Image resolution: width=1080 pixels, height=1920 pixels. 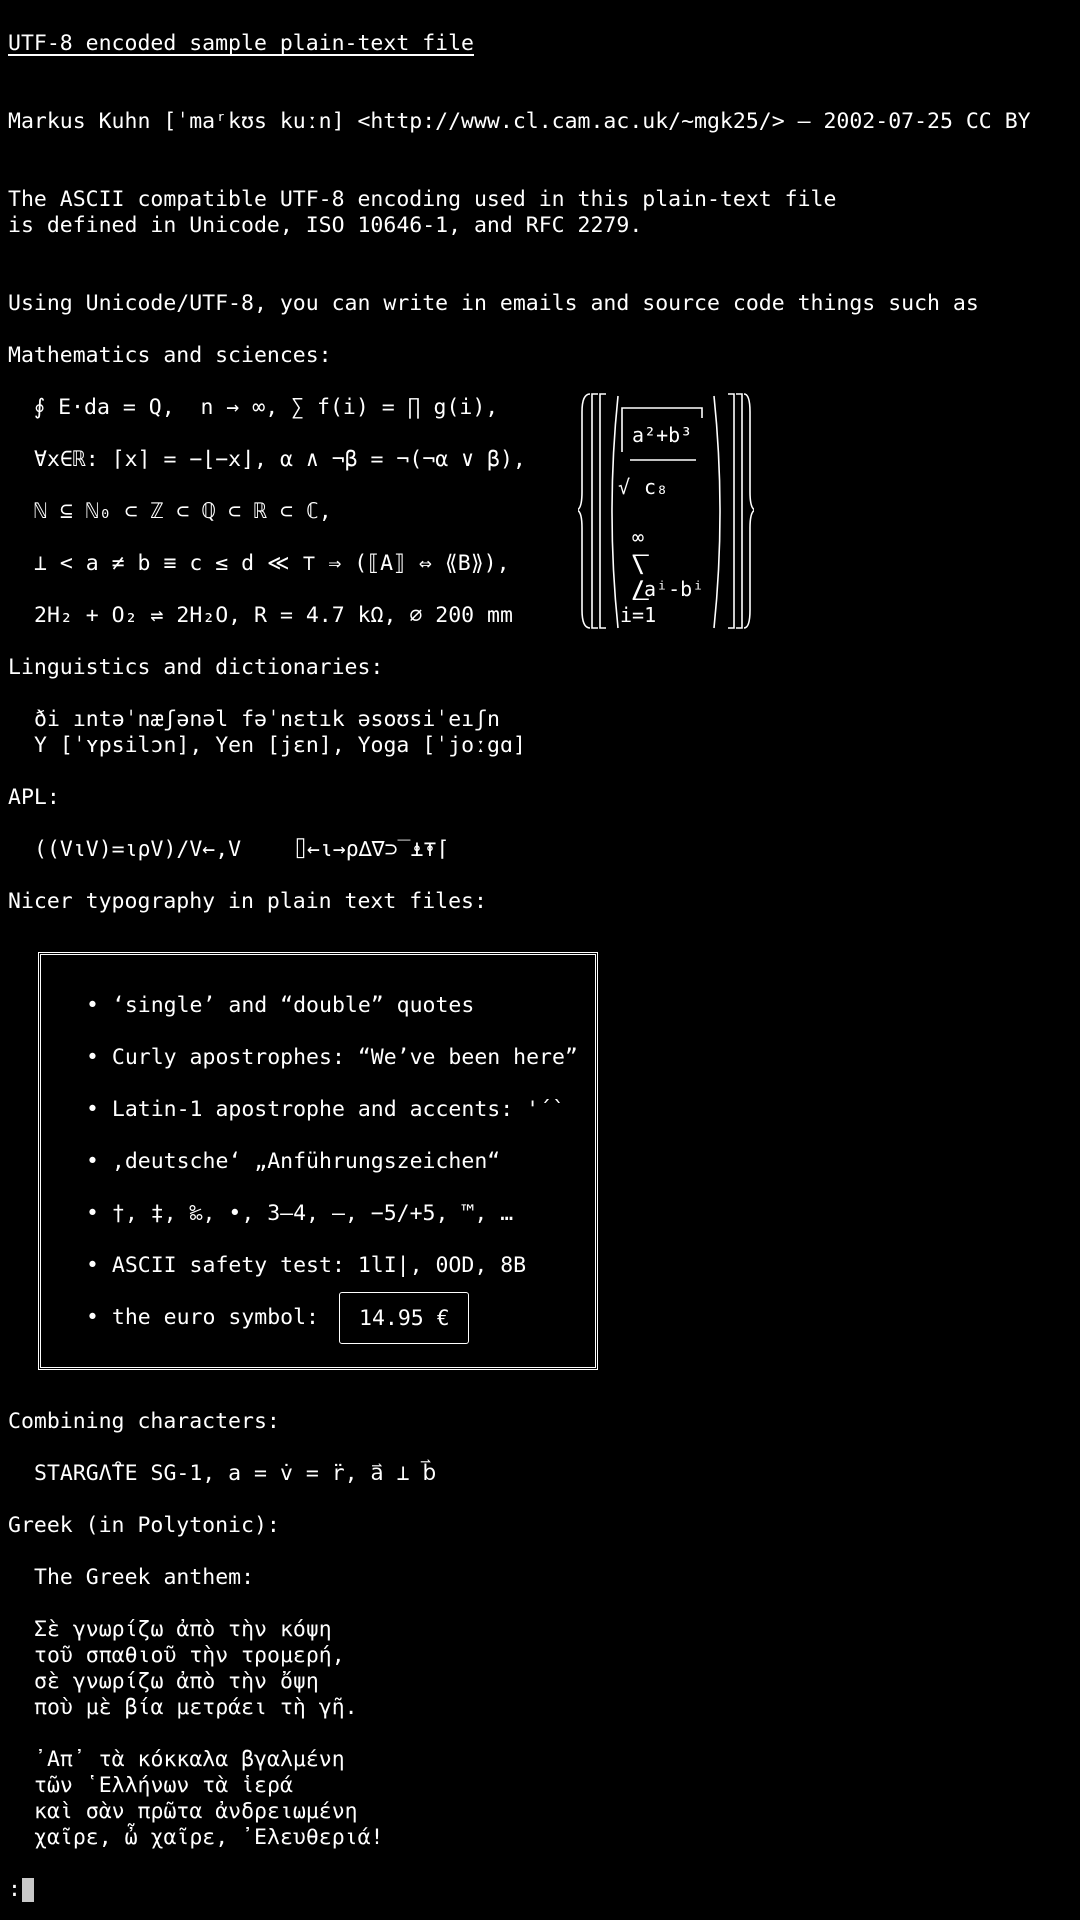 What do you see at coordinates (404, 1318) in the screenshot?
I see `euro-value: 14.95 €` at bounding box center [404, 1318].